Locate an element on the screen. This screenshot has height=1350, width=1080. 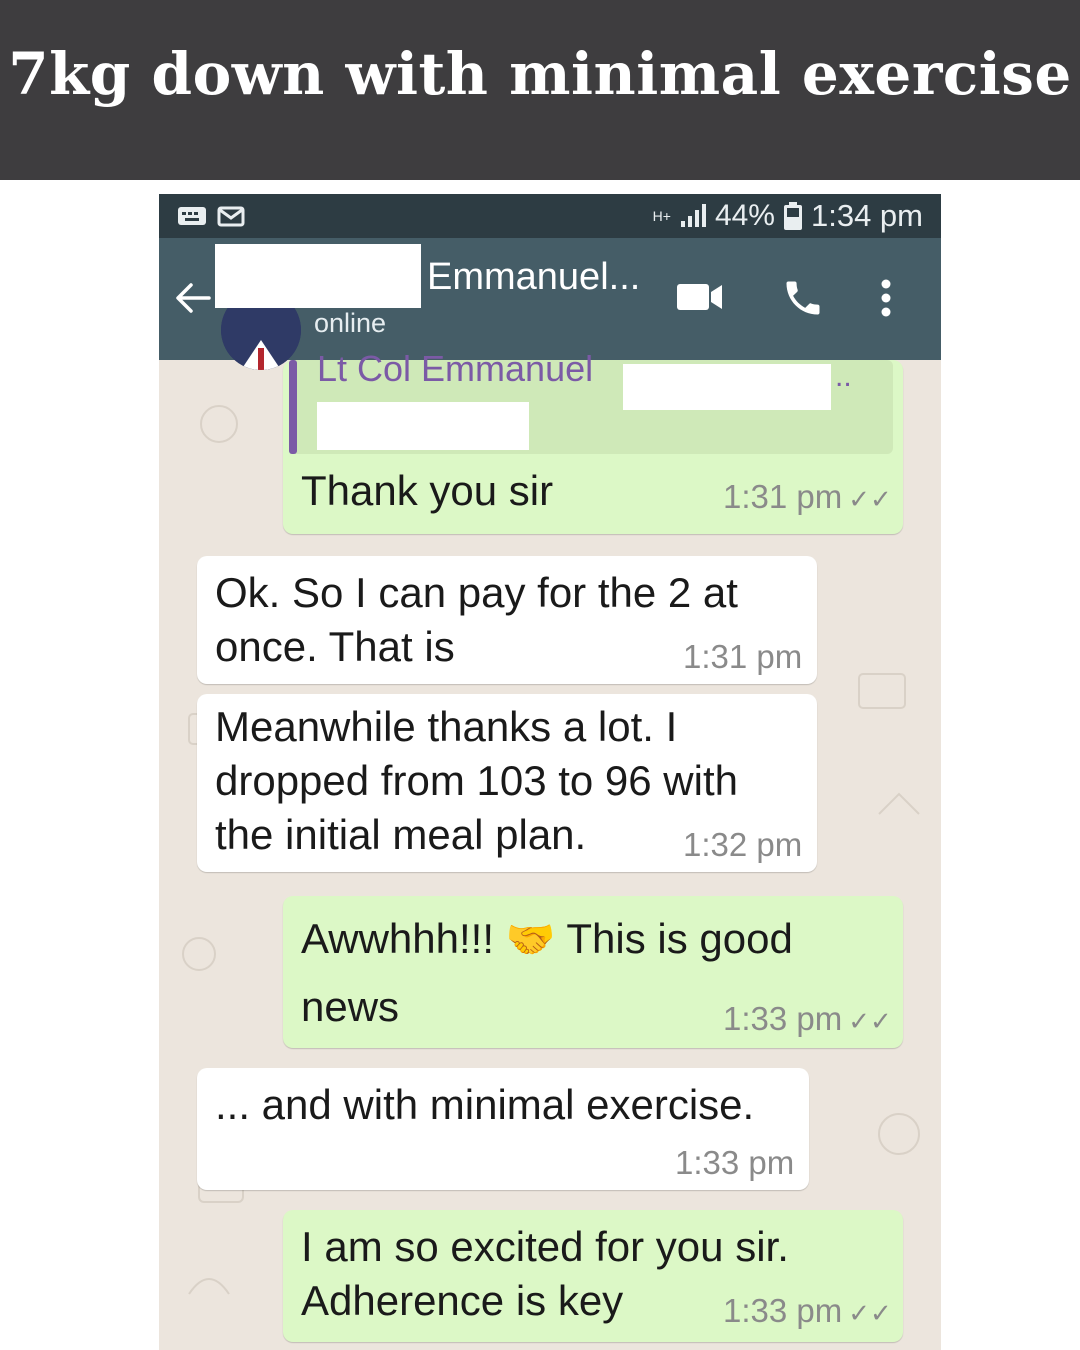
mail-icon is located at coordinates (231, 216).